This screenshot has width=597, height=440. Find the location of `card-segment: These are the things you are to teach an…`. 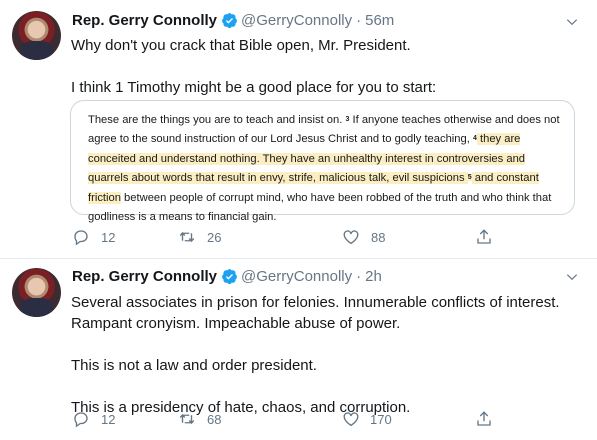

card-segment: These are the things you are to teach an… is located at coordinates (217, 120).